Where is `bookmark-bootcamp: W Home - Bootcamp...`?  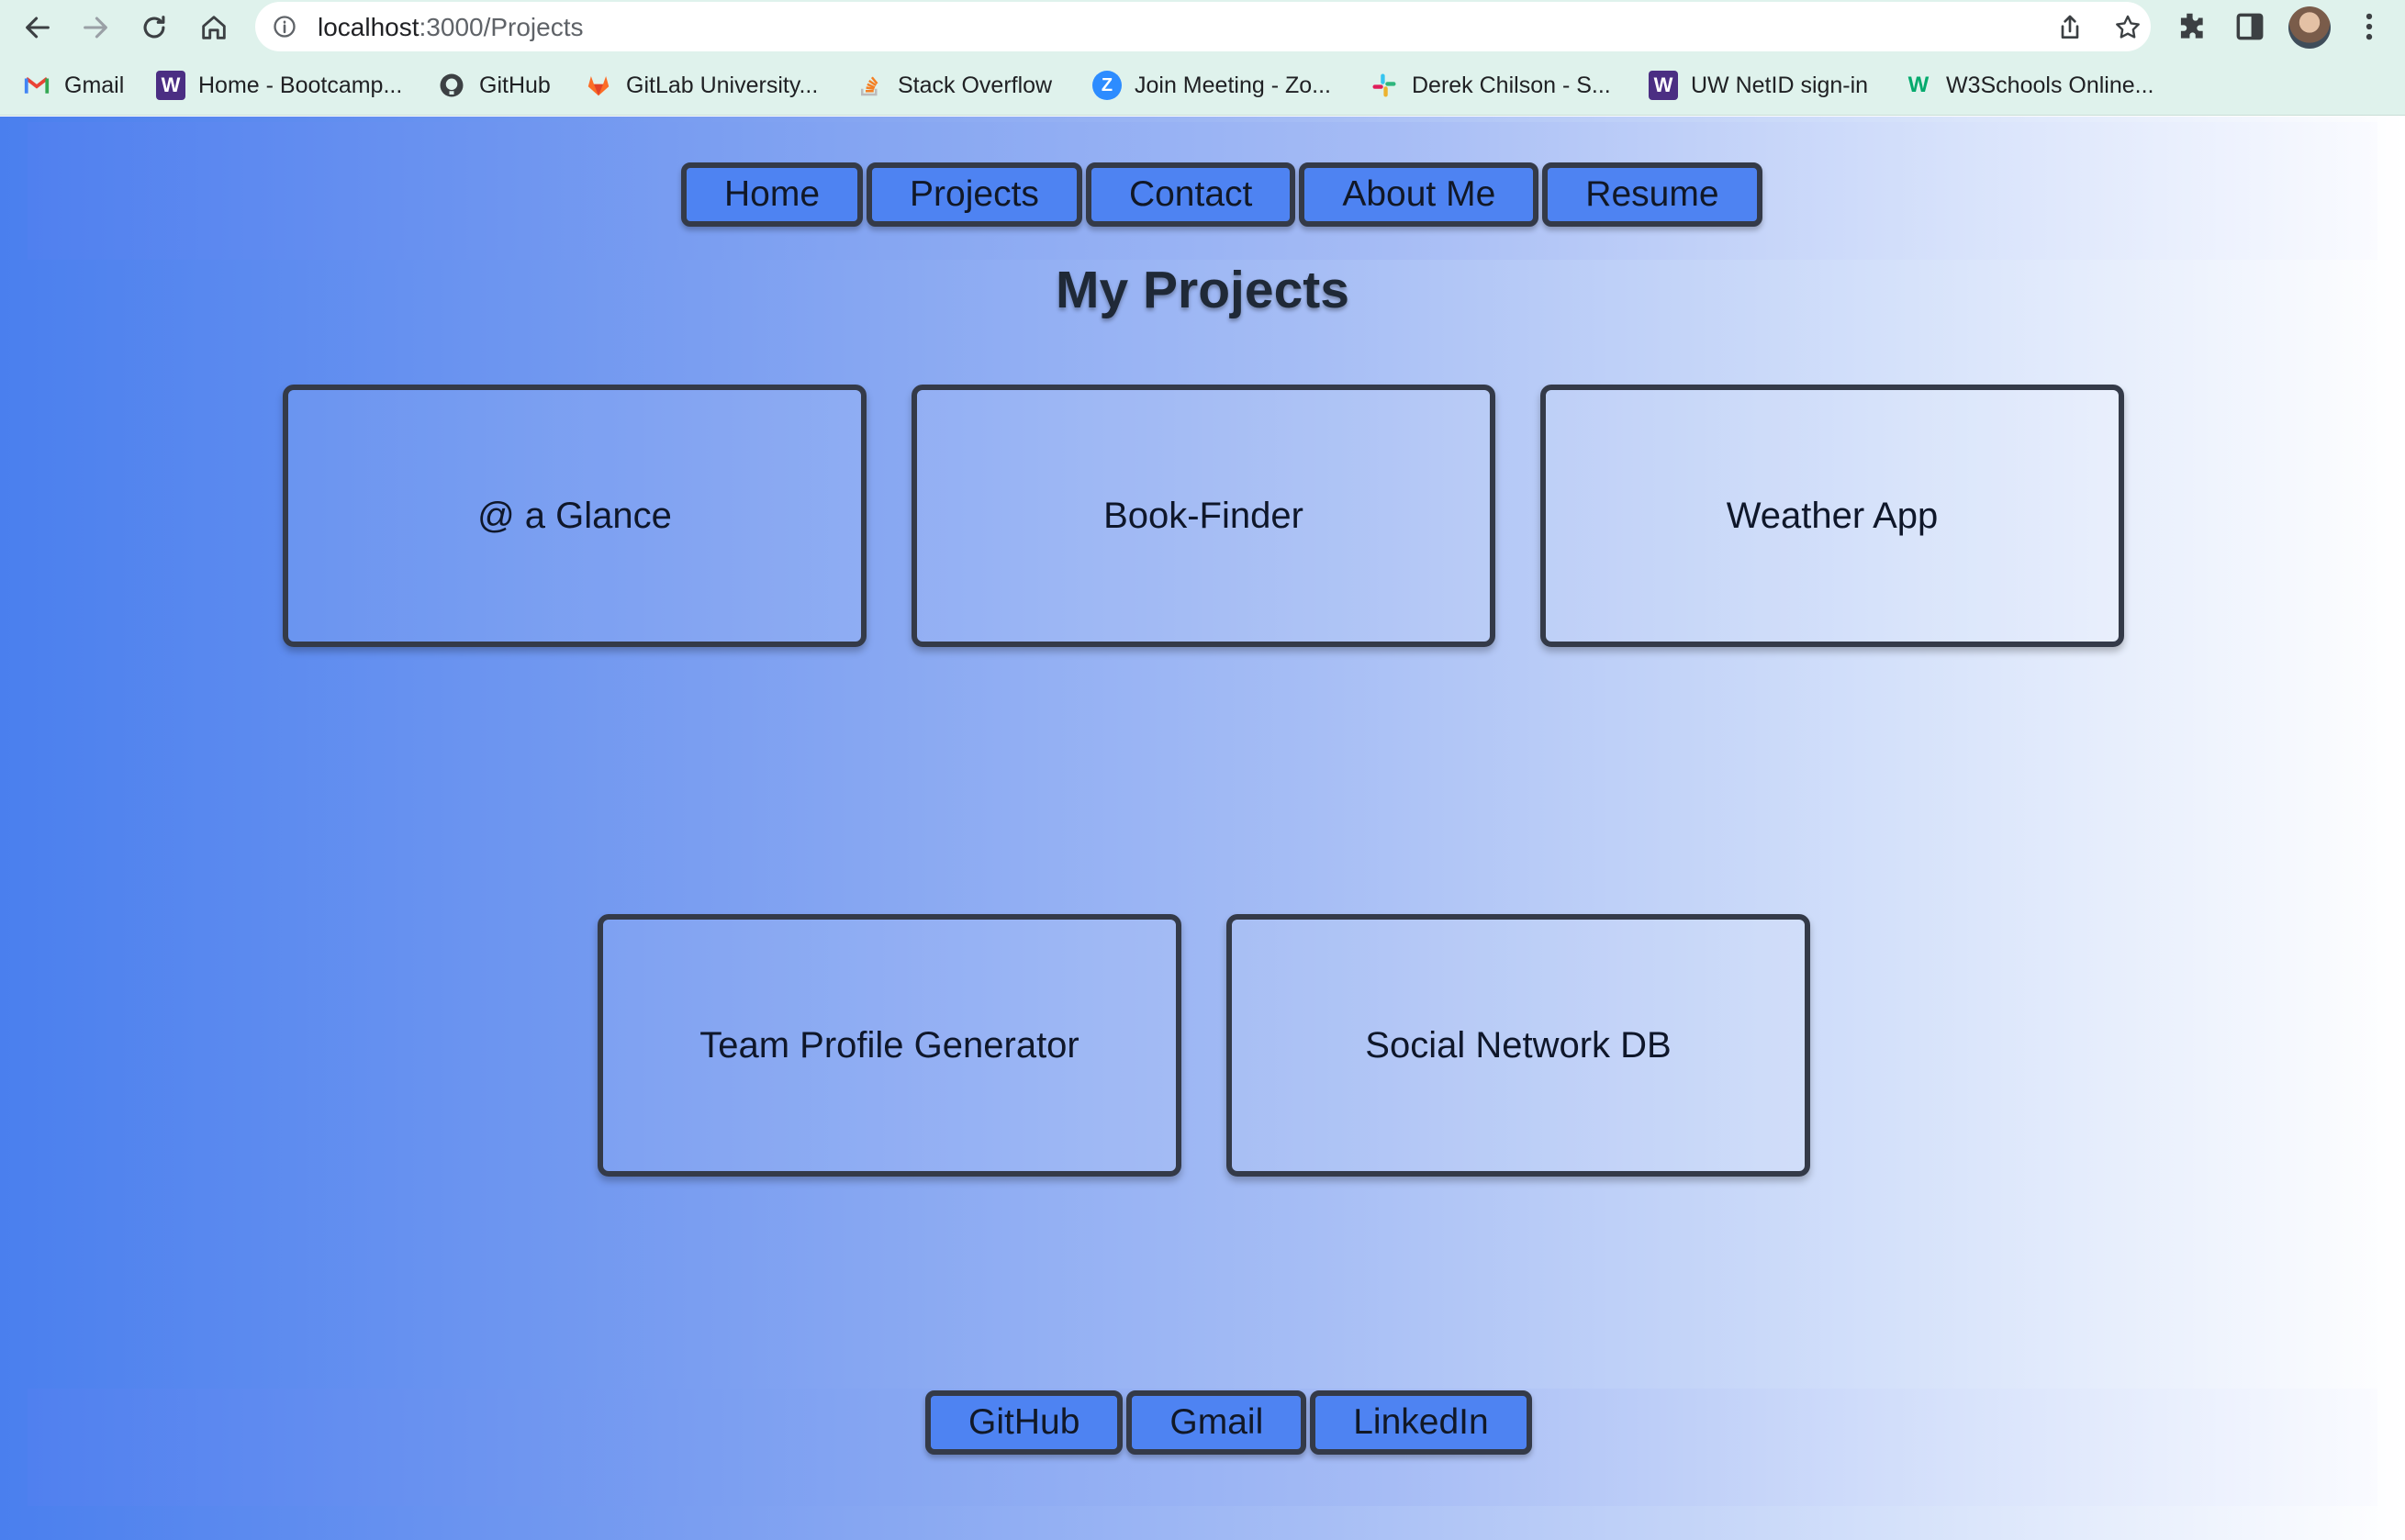 bookmark-bootcamp: W Home - Bootcamp... is located at coordinates (279, 85).